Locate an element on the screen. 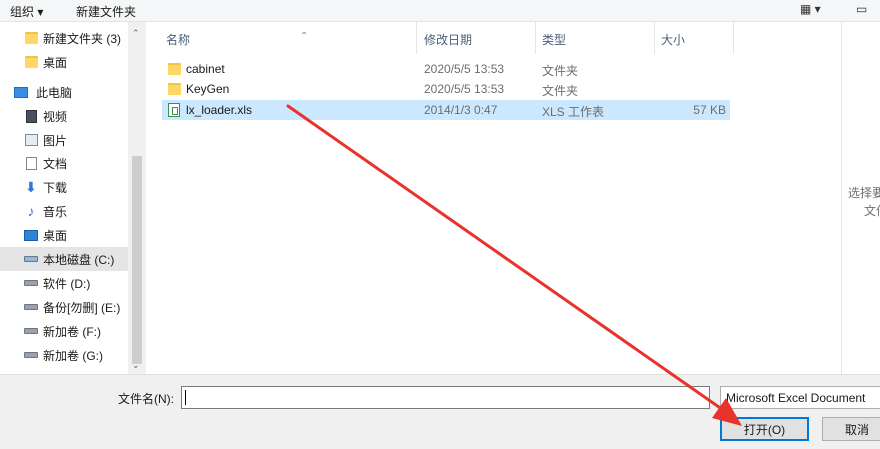  toolbar: 组织 ▾ 新建文件夹 ▦ ▾ ▭ is located at coordinates (440, 11).